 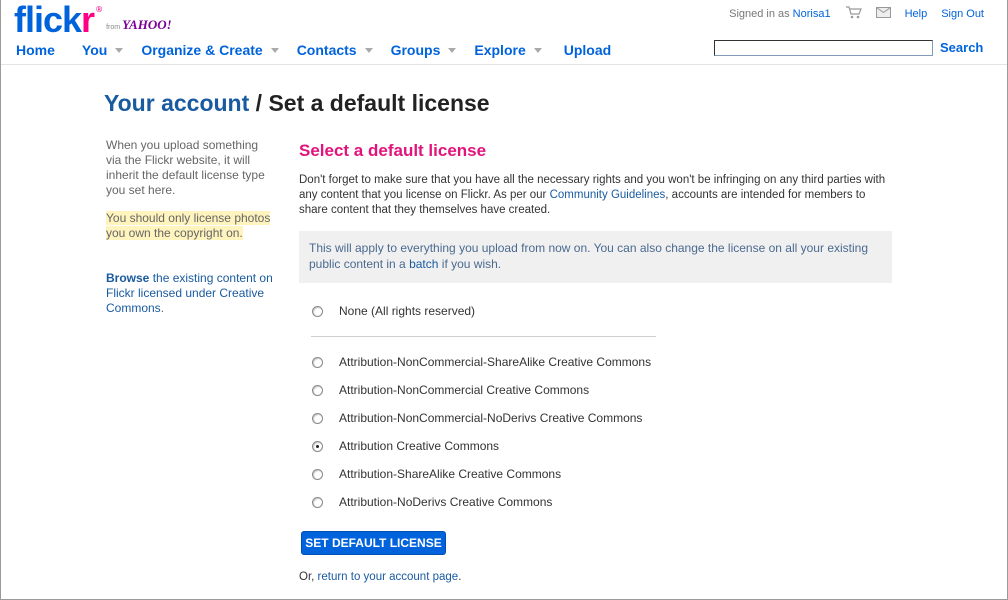 I want to click on license-option: Attribution Creative Commons, so click(x=405, y=446).